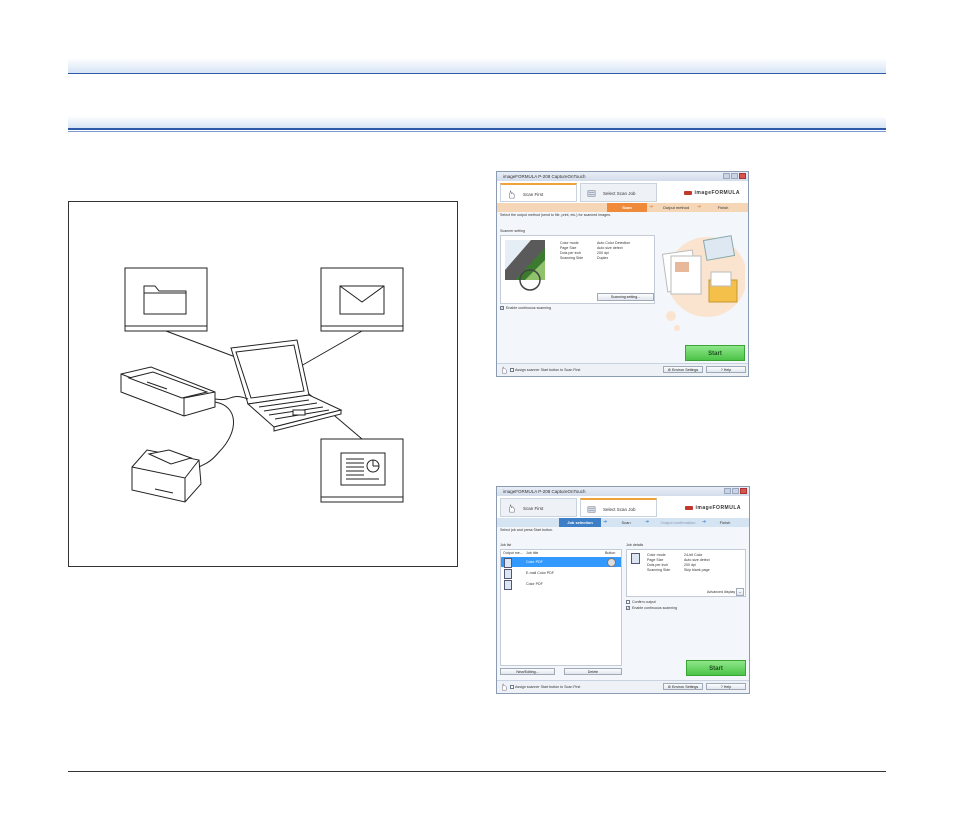 This screenshot has width=954, height=818. What do you see at coordinates (703, 283) in the screenshot?
I see `output-illustration` at bounding box center [703, 283].